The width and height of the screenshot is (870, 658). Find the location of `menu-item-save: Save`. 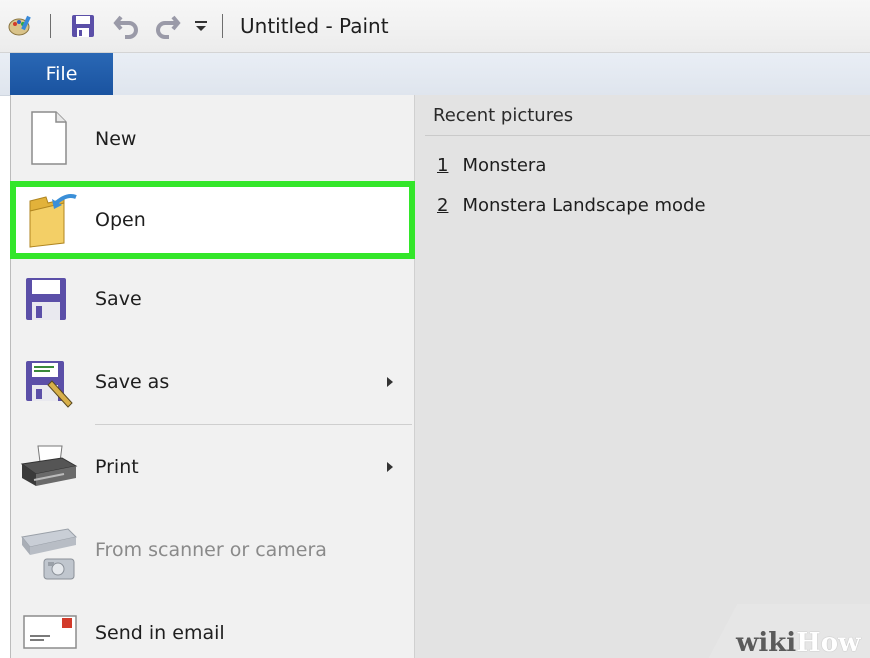

menu-item-save: Save is located at coordinates (212, 301).